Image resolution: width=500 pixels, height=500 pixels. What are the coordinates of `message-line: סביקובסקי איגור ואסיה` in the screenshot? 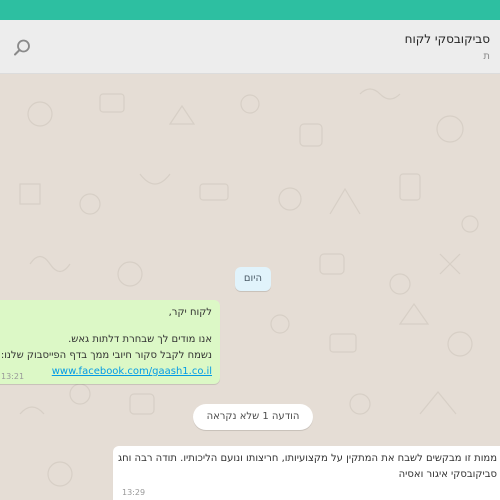 It's located at (447, 474).